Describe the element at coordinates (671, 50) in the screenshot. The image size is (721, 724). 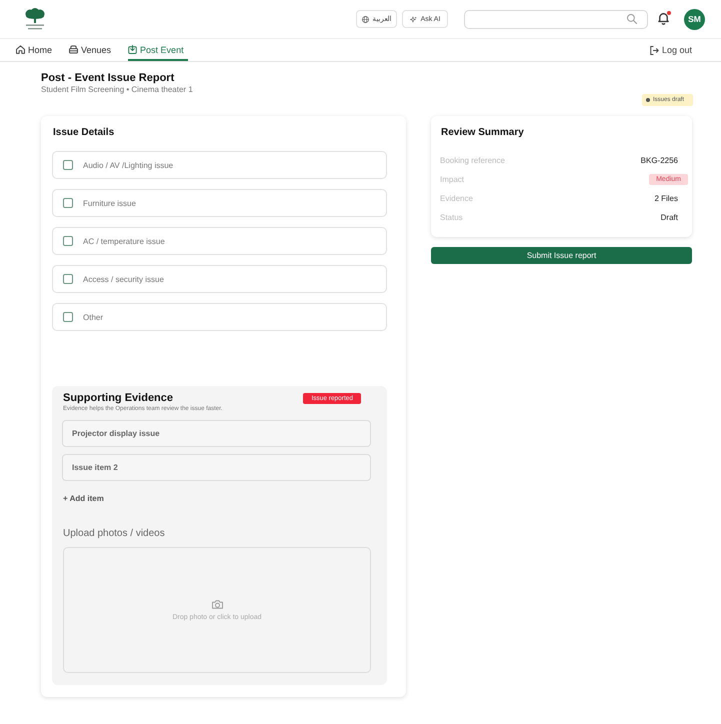
I see `logout-link: Log out` at that location.